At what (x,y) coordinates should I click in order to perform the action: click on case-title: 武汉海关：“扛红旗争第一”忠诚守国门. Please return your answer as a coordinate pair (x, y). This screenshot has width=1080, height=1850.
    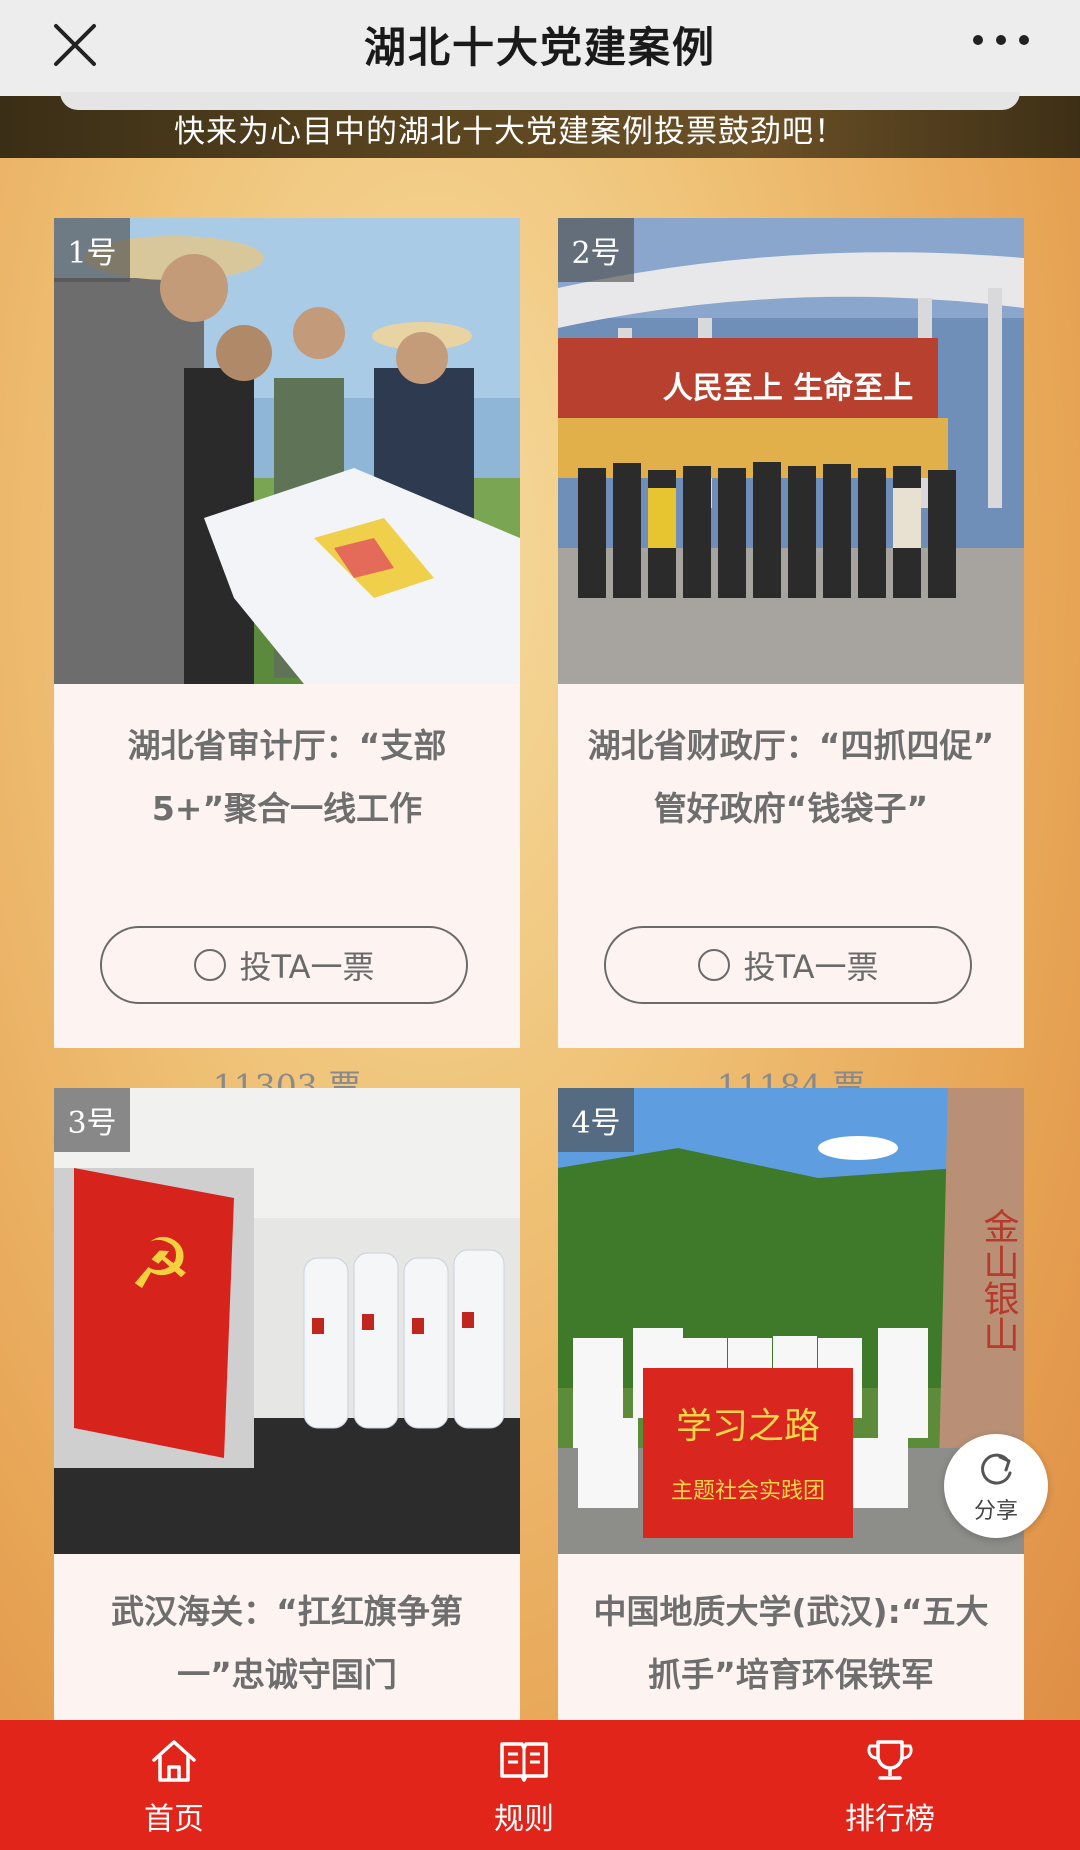
    Looking at the image, I should click on (287, 1643).